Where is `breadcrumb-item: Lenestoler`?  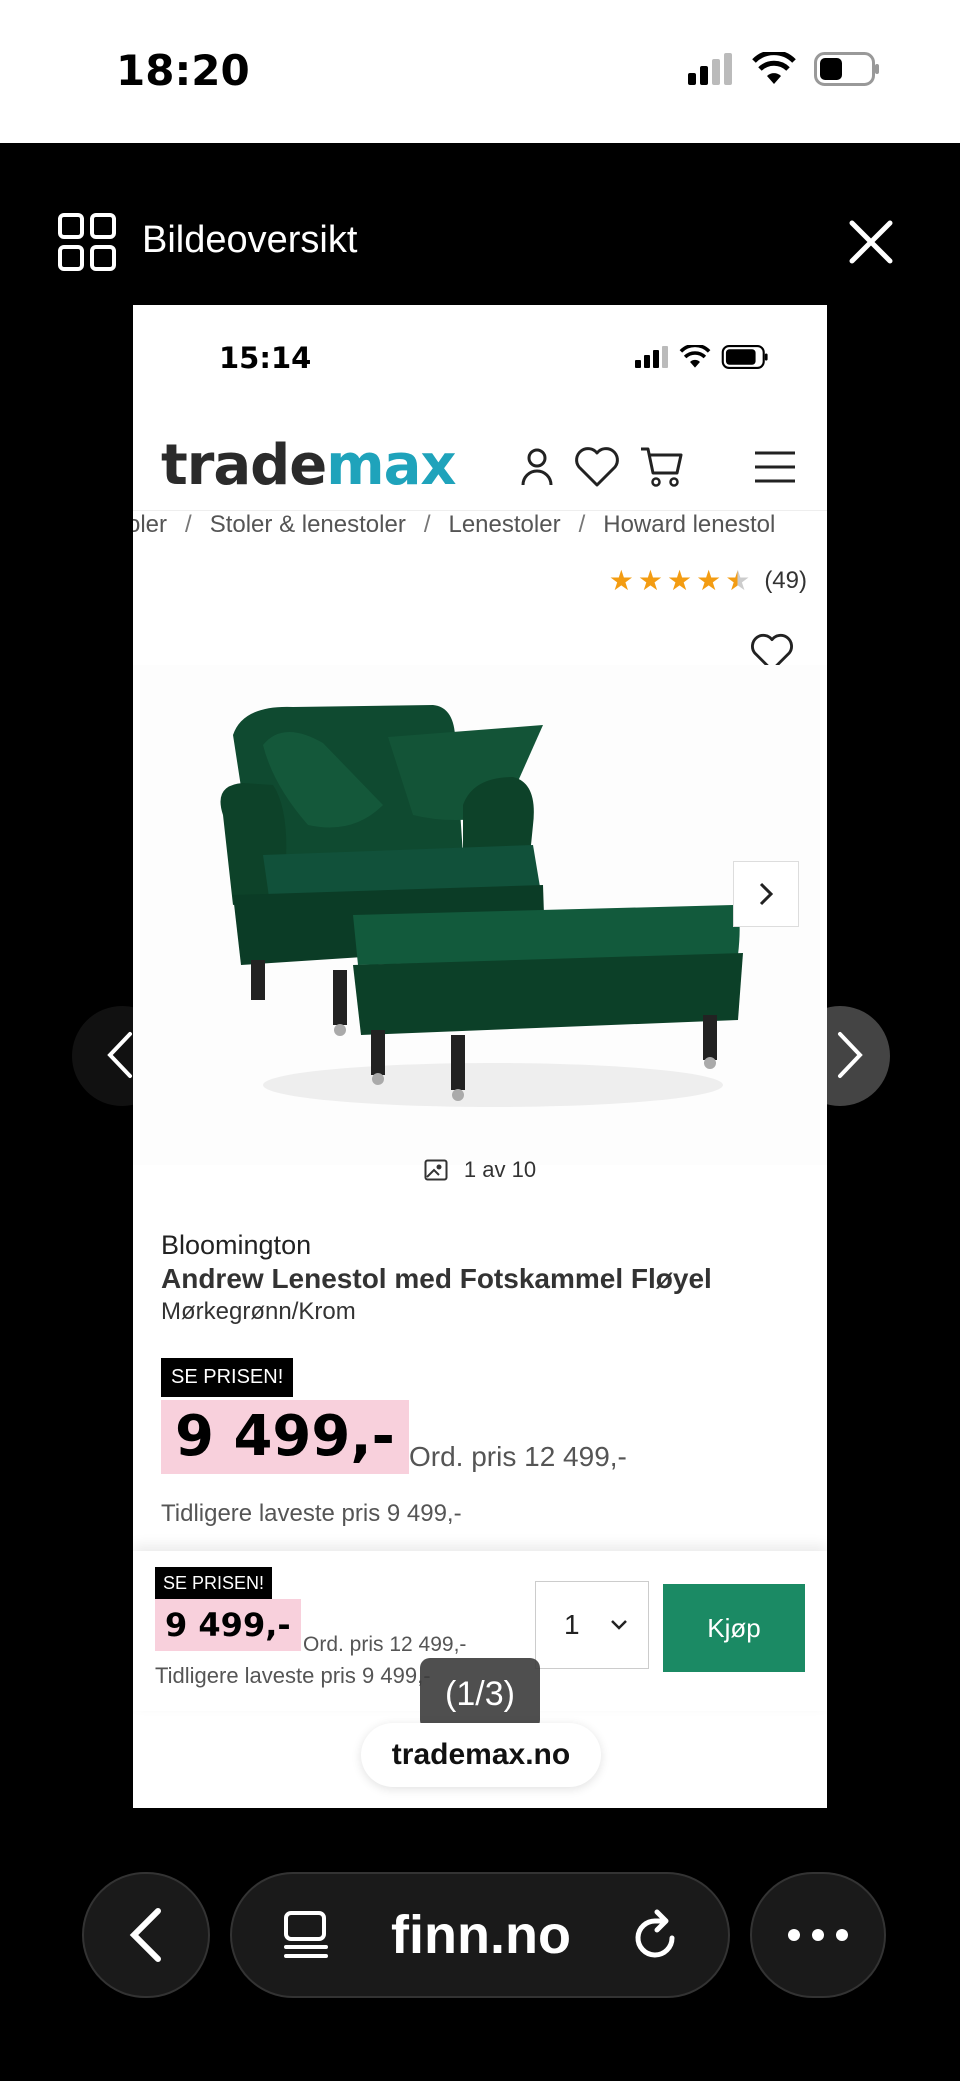 breadcrumb-item: Lenestoler is located at coordinates (504, 525).